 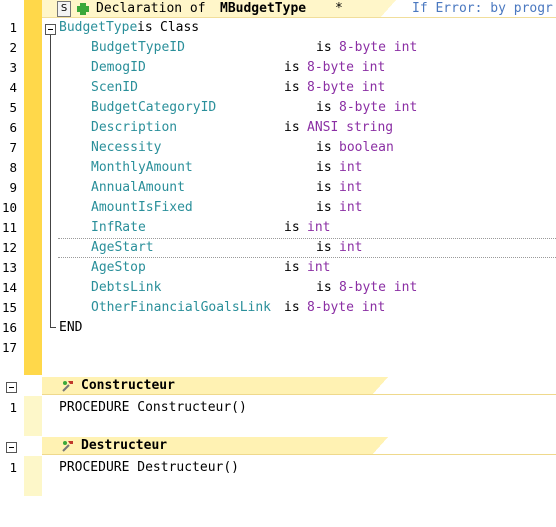 I want to click on s-badge: S, so click(x=64, y=9).